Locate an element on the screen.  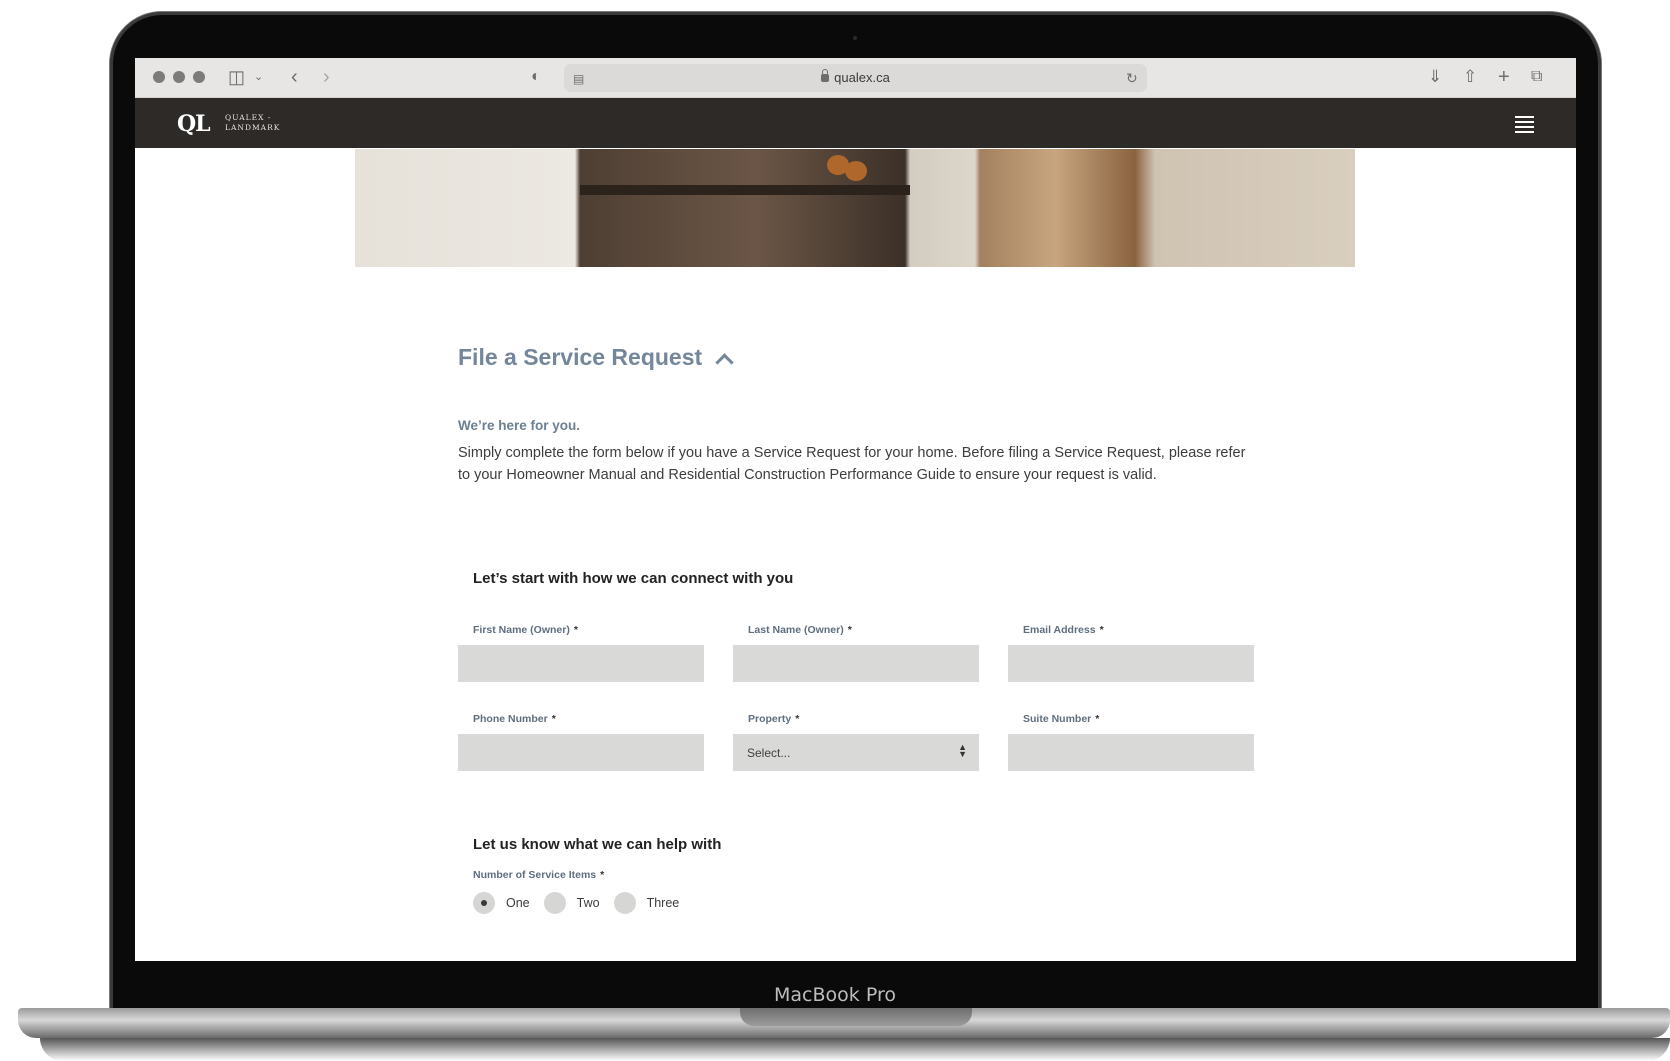
privacy-shield-icon: ◐ is located at coordinates (536, 77).